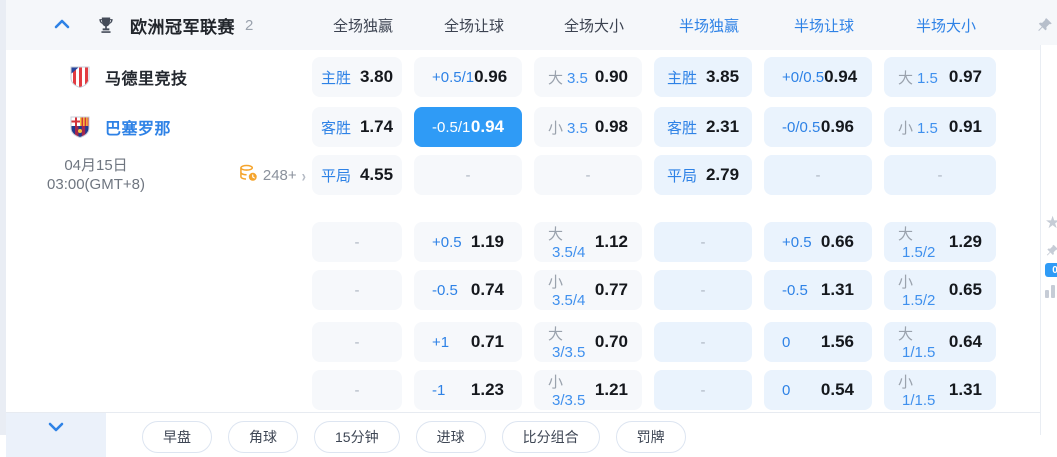  What do you see at coordinates (97, 77) in the screenshot?
I see `home-team-row: 马德里竞技` at bounding box center [97, 77].